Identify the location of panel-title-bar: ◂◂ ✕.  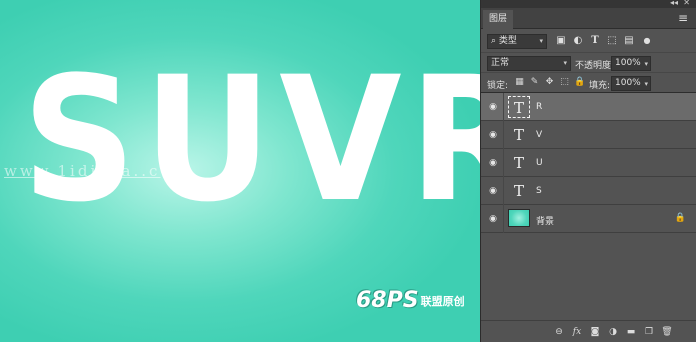
(588, 4).